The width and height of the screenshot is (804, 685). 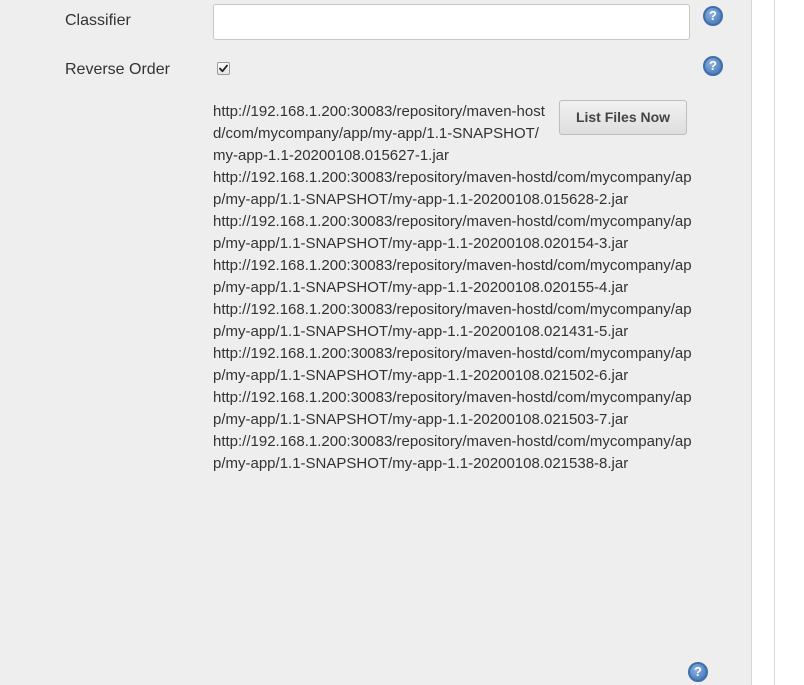 What do you see at coordinates (98, 20) in the screenshot?
I see `classifier-label: Classifier` at bounding box center [98, 20].